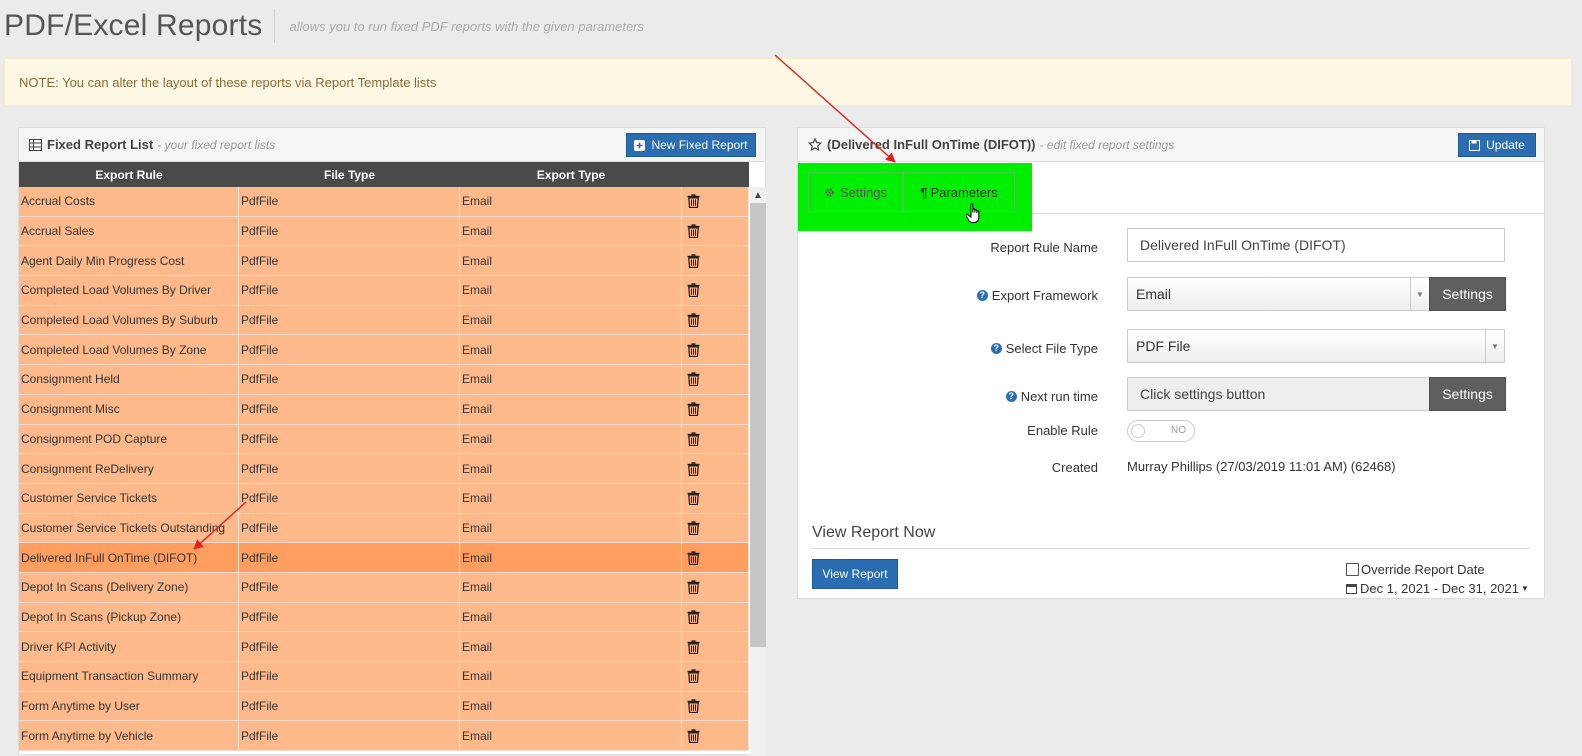  Describe the element at coordinates (1278, 294) in the screenshot. I see `export-framework-select: Email ▼` at that location.